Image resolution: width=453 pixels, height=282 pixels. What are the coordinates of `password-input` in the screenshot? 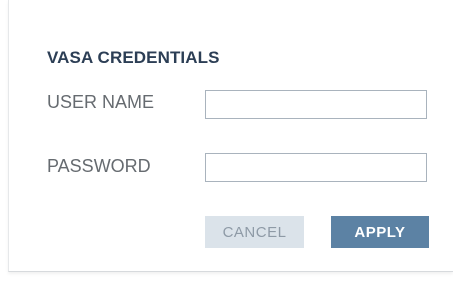 It's located at (316, 167).